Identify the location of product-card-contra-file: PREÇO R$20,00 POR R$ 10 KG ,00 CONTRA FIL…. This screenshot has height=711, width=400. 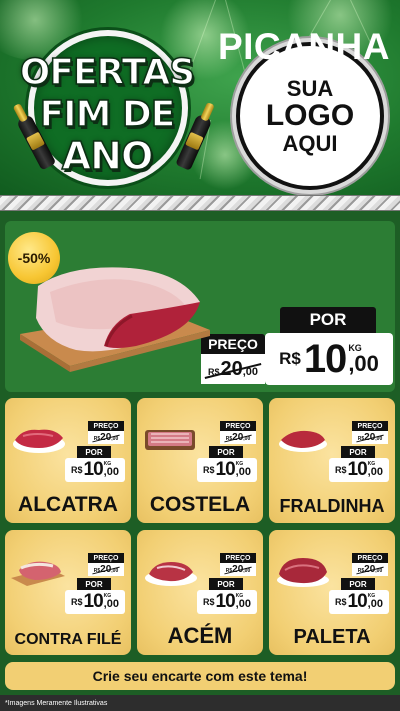
(68, 592).